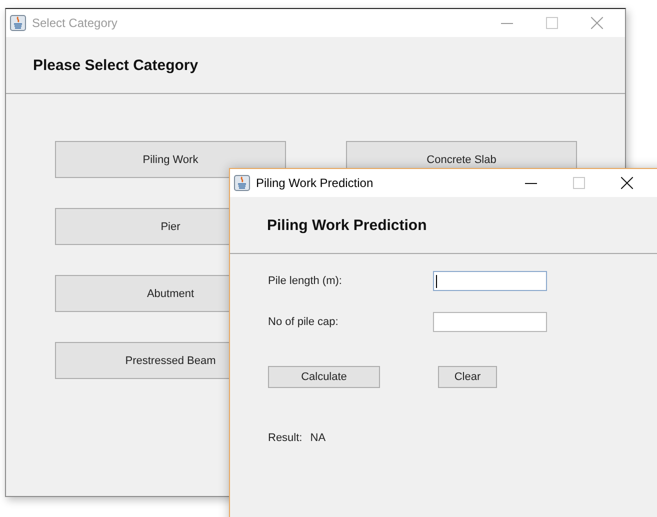 The width and height of the screenshot is (657, 517). Describe the element at coordinates (304, 322) in the screenshot. I see `field-label: No of pile cap:` at that location.